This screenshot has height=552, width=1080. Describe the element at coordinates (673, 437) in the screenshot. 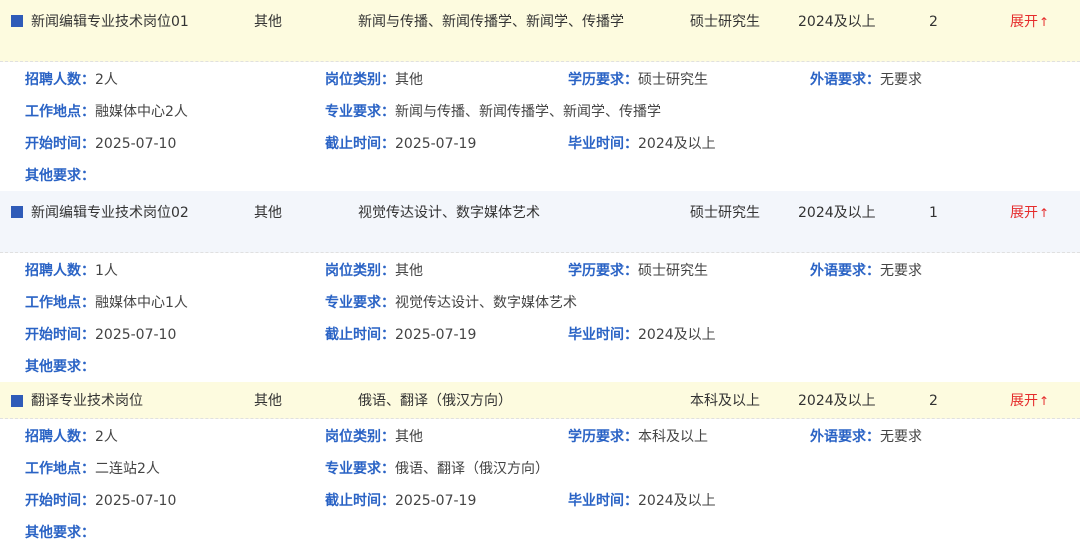

I see `education-value: 本科及以上` at that location.